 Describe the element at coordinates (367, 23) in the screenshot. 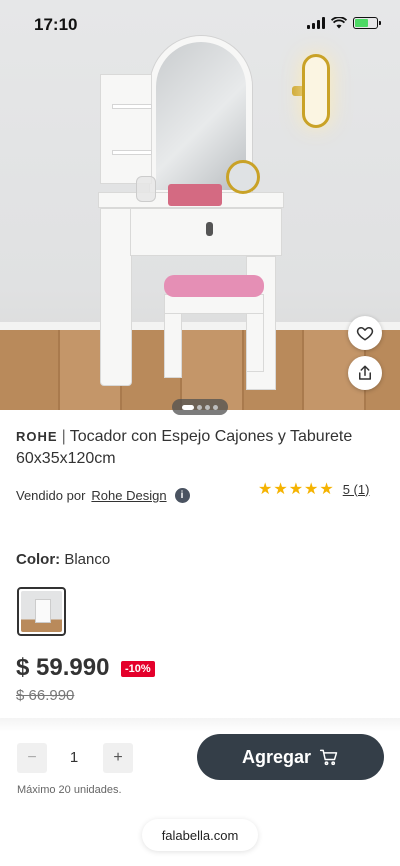

I see `battery-icon` at that location.